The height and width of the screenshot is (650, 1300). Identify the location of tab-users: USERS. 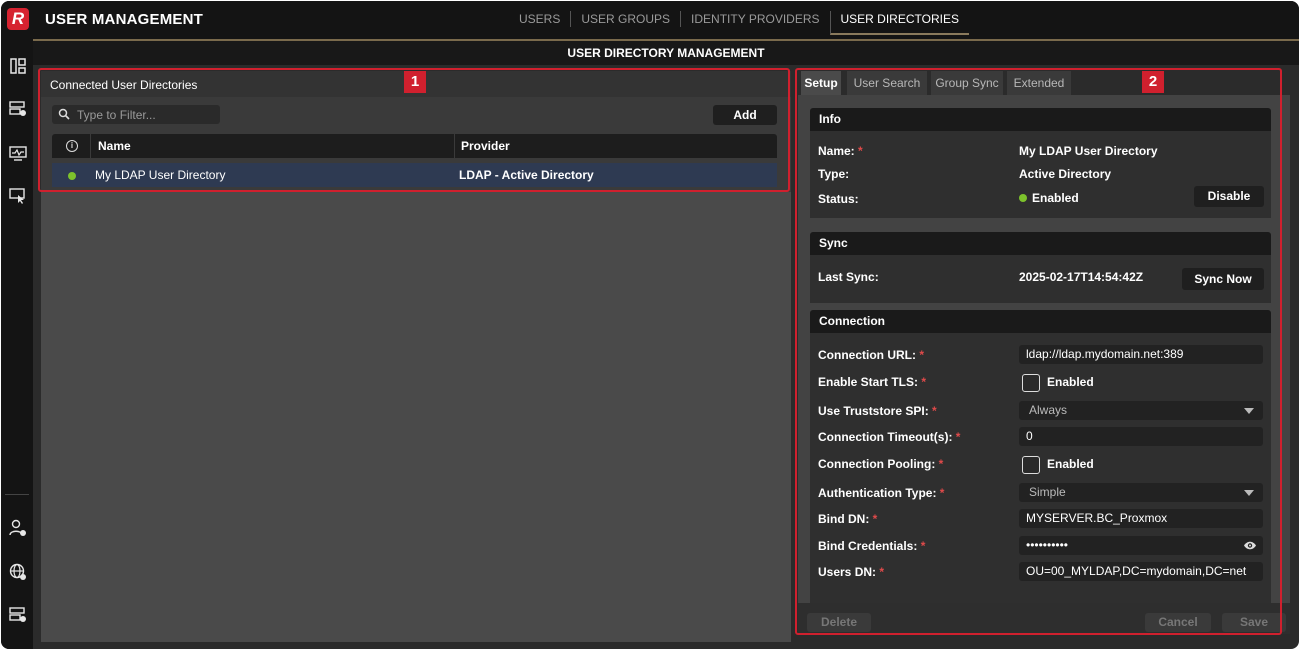
(539, 19).